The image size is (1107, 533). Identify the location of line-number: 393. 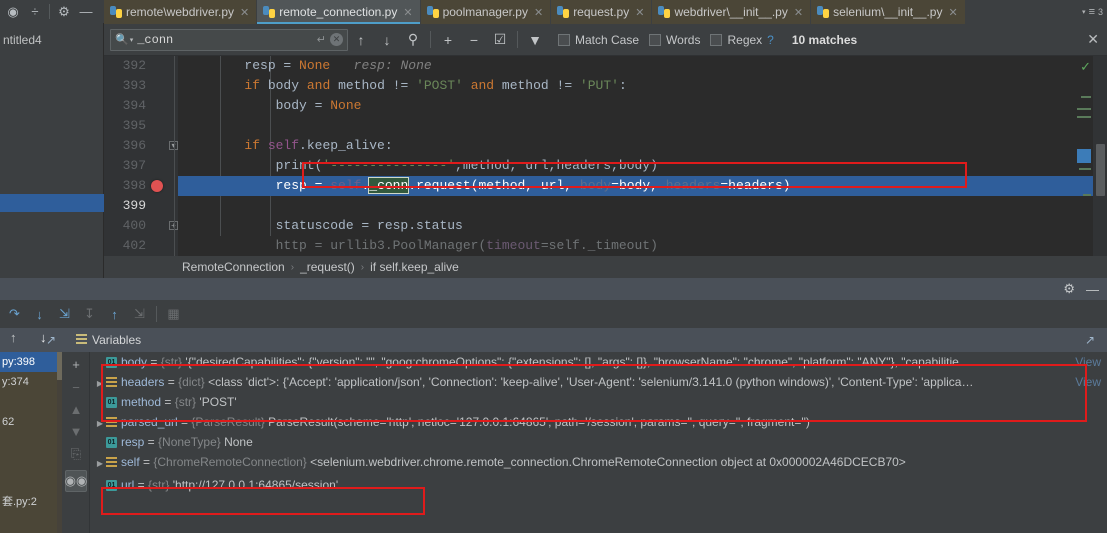
(134, 85).